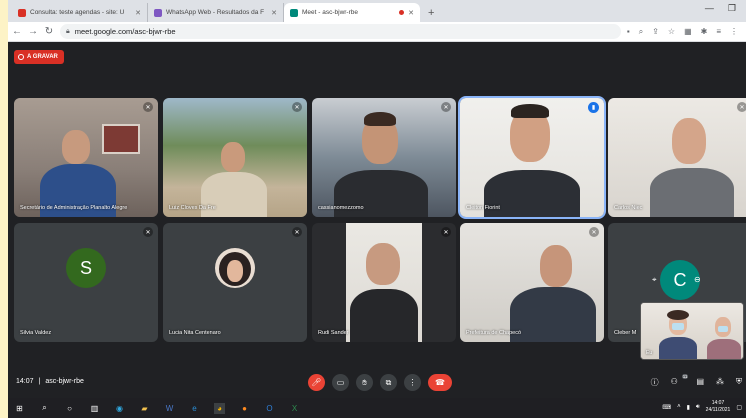  Describe the element at coordinates (734, 32) in the screenshot. I see `menu-icon: ⋮` at that location.